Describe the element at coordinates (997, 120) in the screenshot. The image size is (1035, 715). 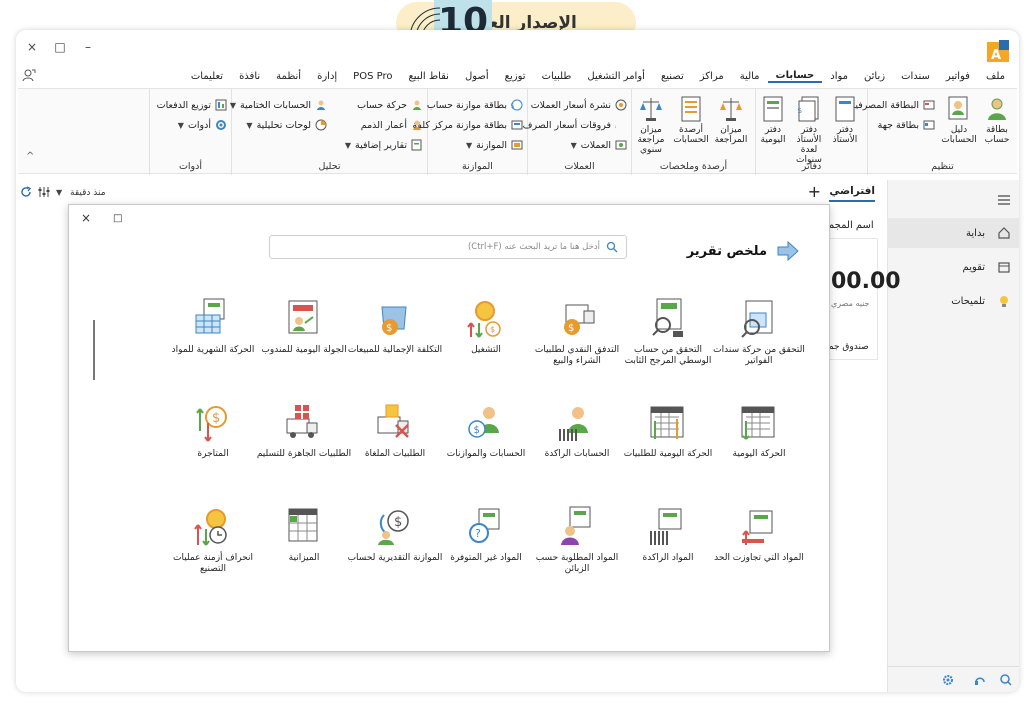
I see `account-card-button: بطاقة حساب` at that location.